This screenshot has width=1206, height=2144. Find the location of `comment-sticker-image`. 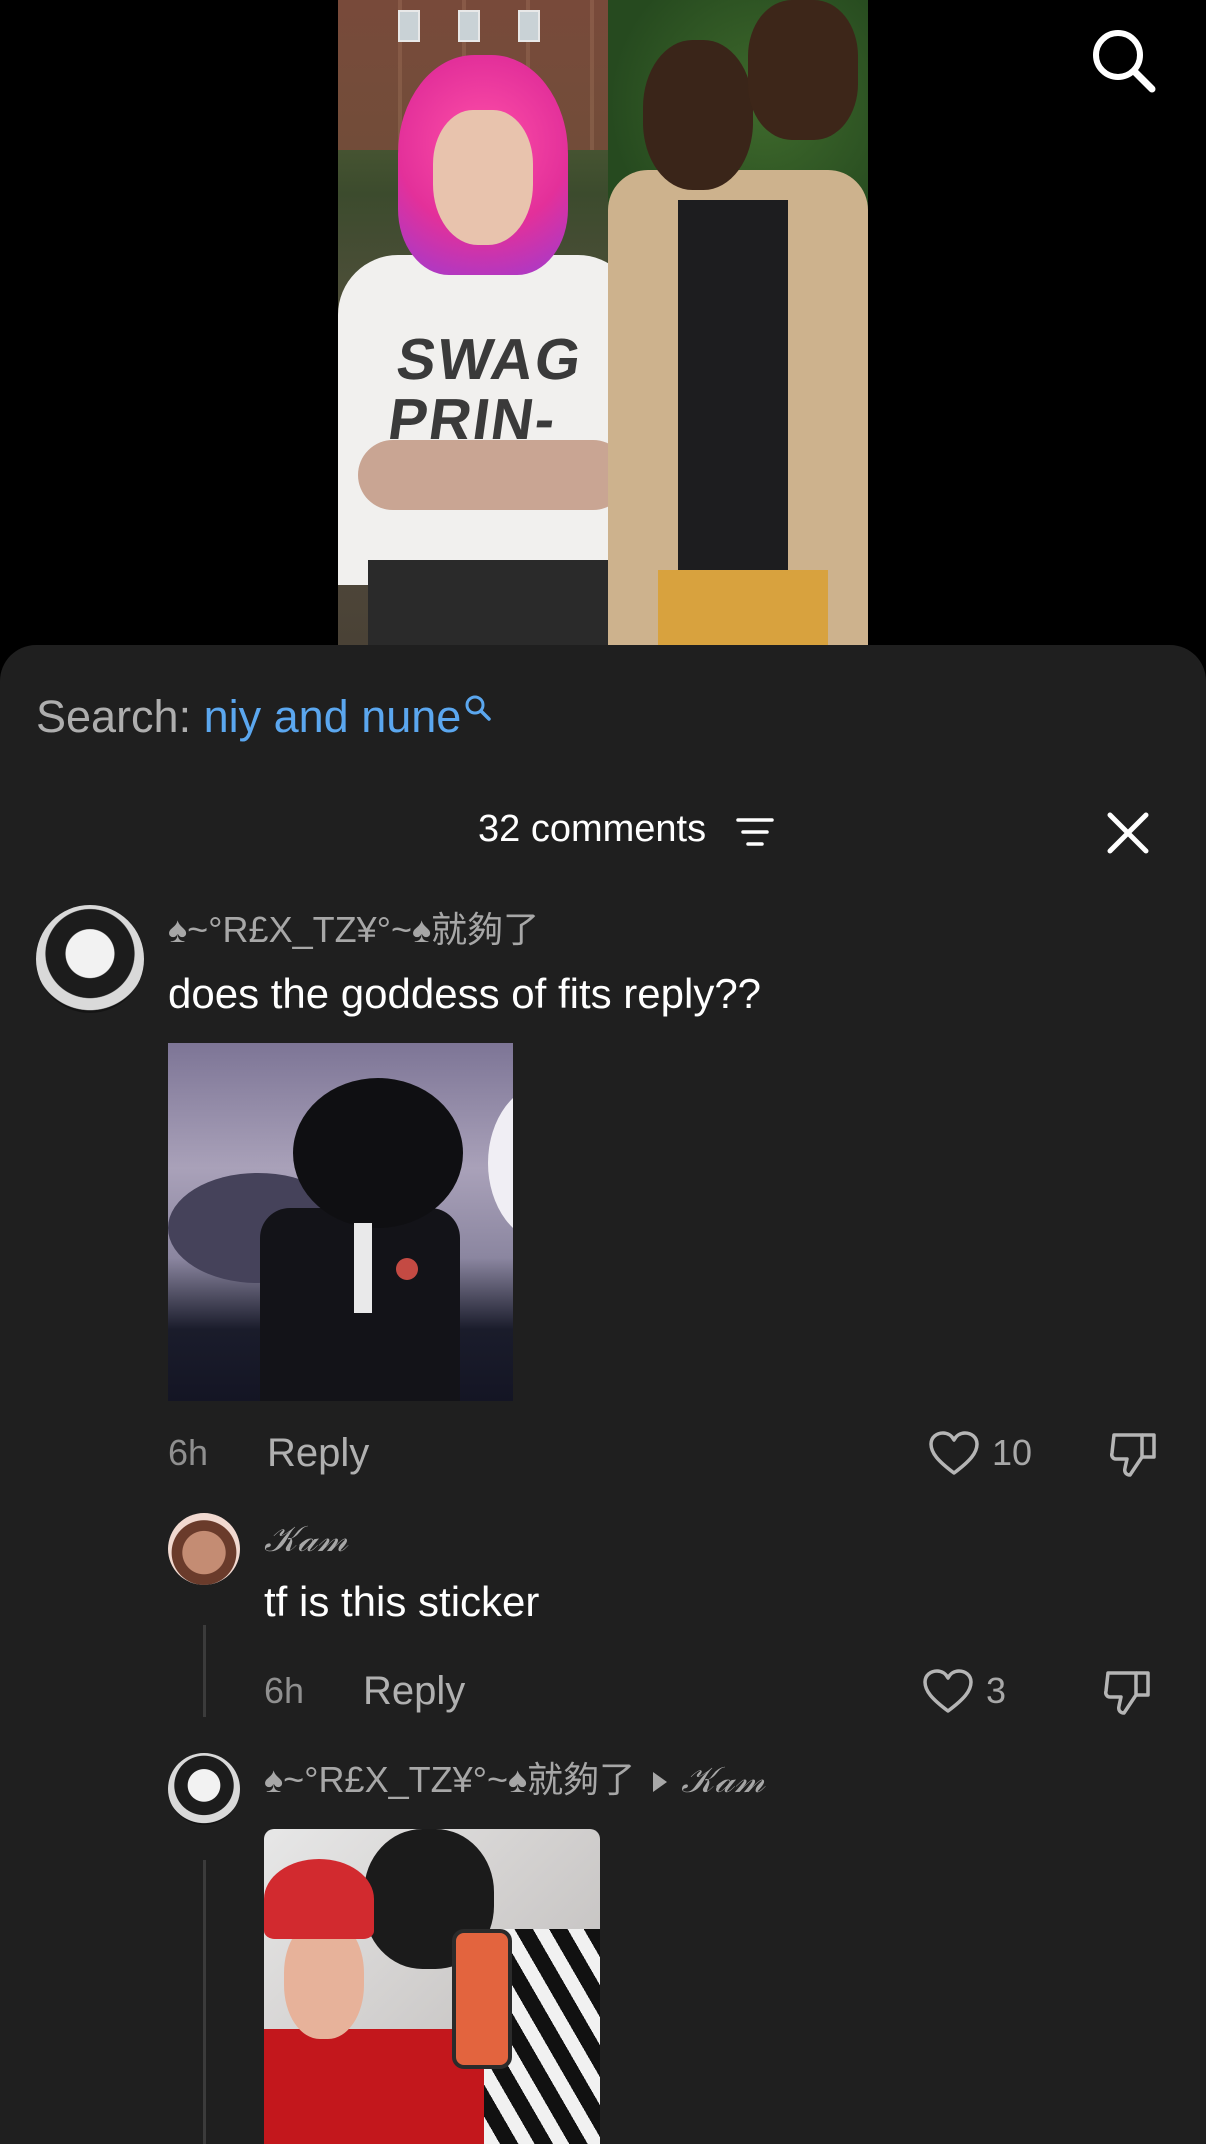

comment-sticker-image is located at coordinates (340, 1222).